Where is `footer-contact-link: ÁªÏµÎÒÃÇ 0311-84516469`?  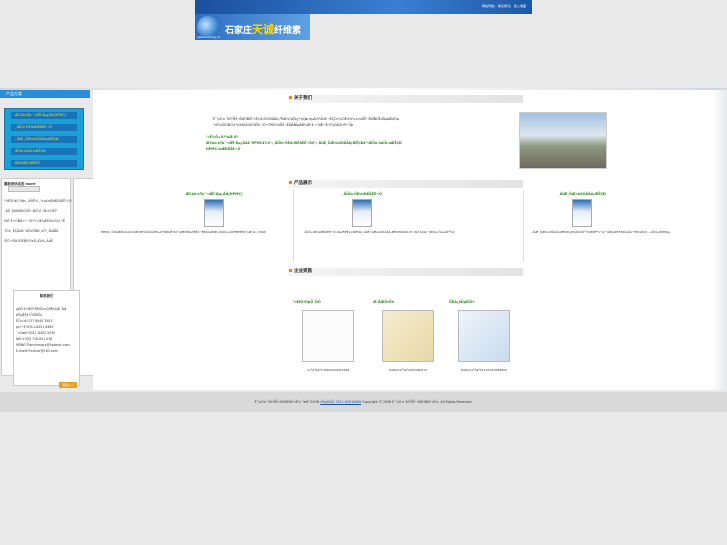 footer-contact-link: ÁªÏµÎÒÃÇ 0311-84516469 is located at coordinates (340, 402).